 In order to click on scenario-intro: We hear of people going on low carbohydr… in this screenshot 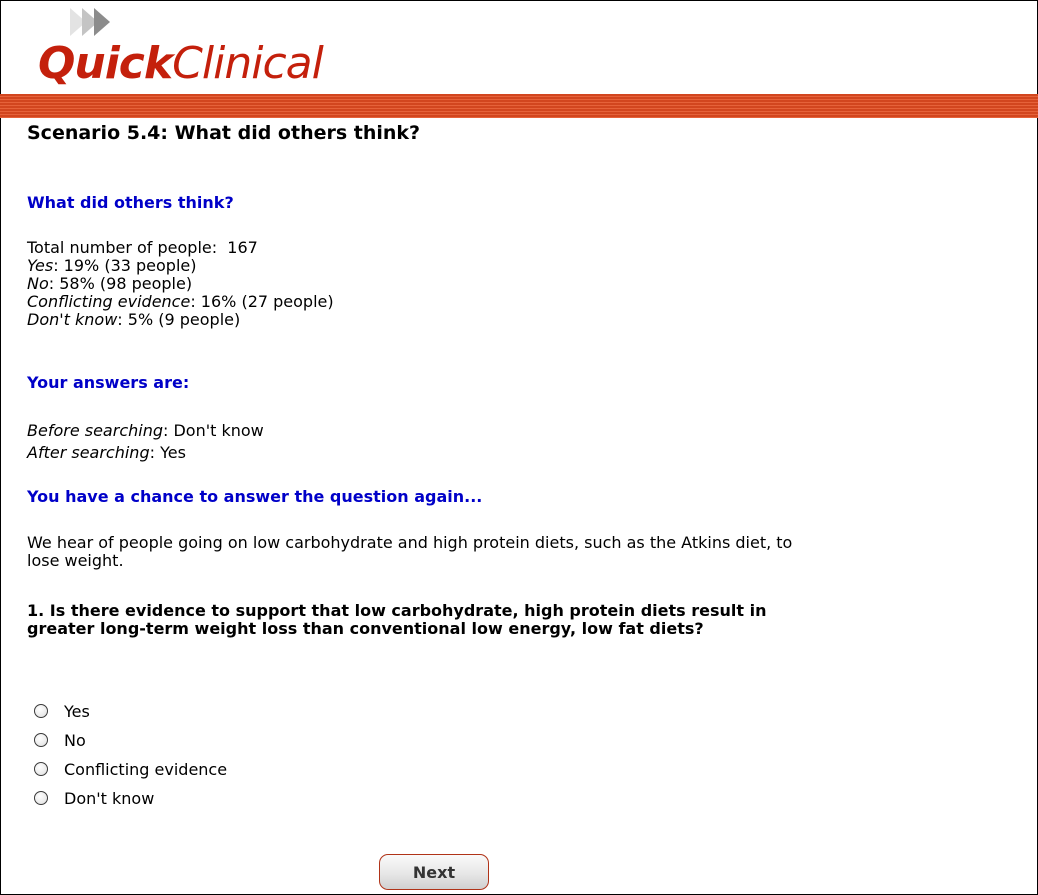, I will do `click(410, 551)`.